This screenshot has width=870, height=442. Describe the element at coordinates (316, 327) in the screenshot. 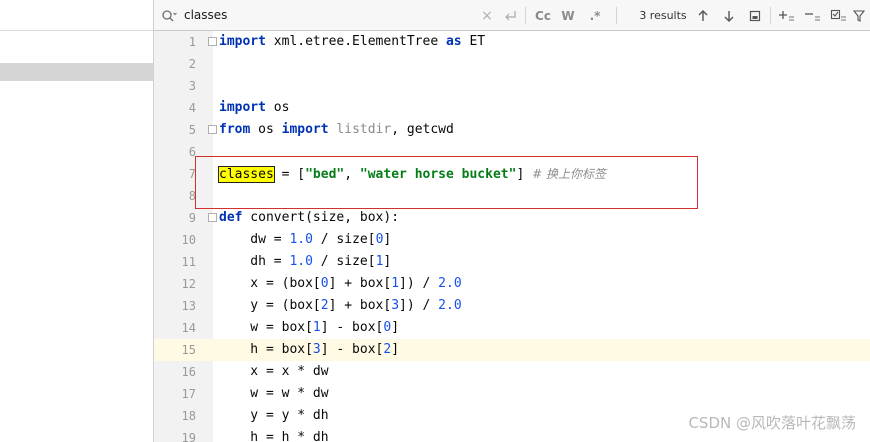

I see `number-literal: 1` at that location.